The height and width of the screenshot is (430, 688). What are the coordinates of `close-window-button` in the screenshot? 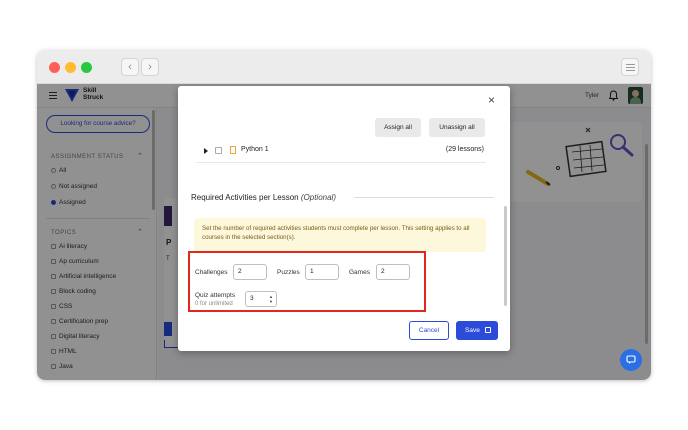 It's located at (54, 67).